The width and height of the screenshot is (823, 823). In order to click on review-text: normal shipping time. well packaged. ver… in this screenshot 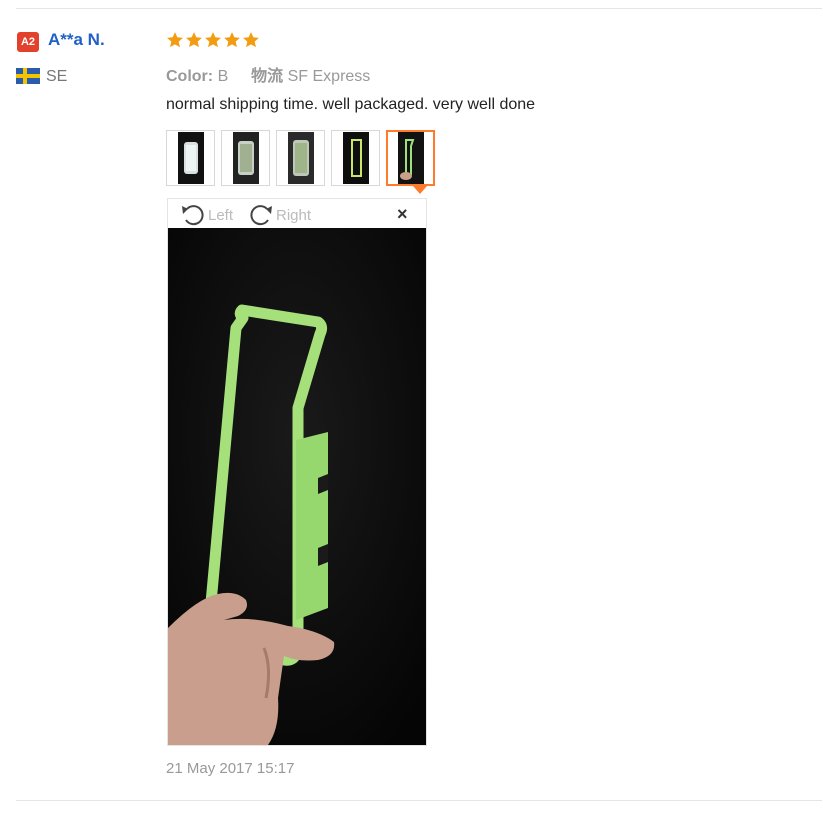, I will do `click(351, 104)`.